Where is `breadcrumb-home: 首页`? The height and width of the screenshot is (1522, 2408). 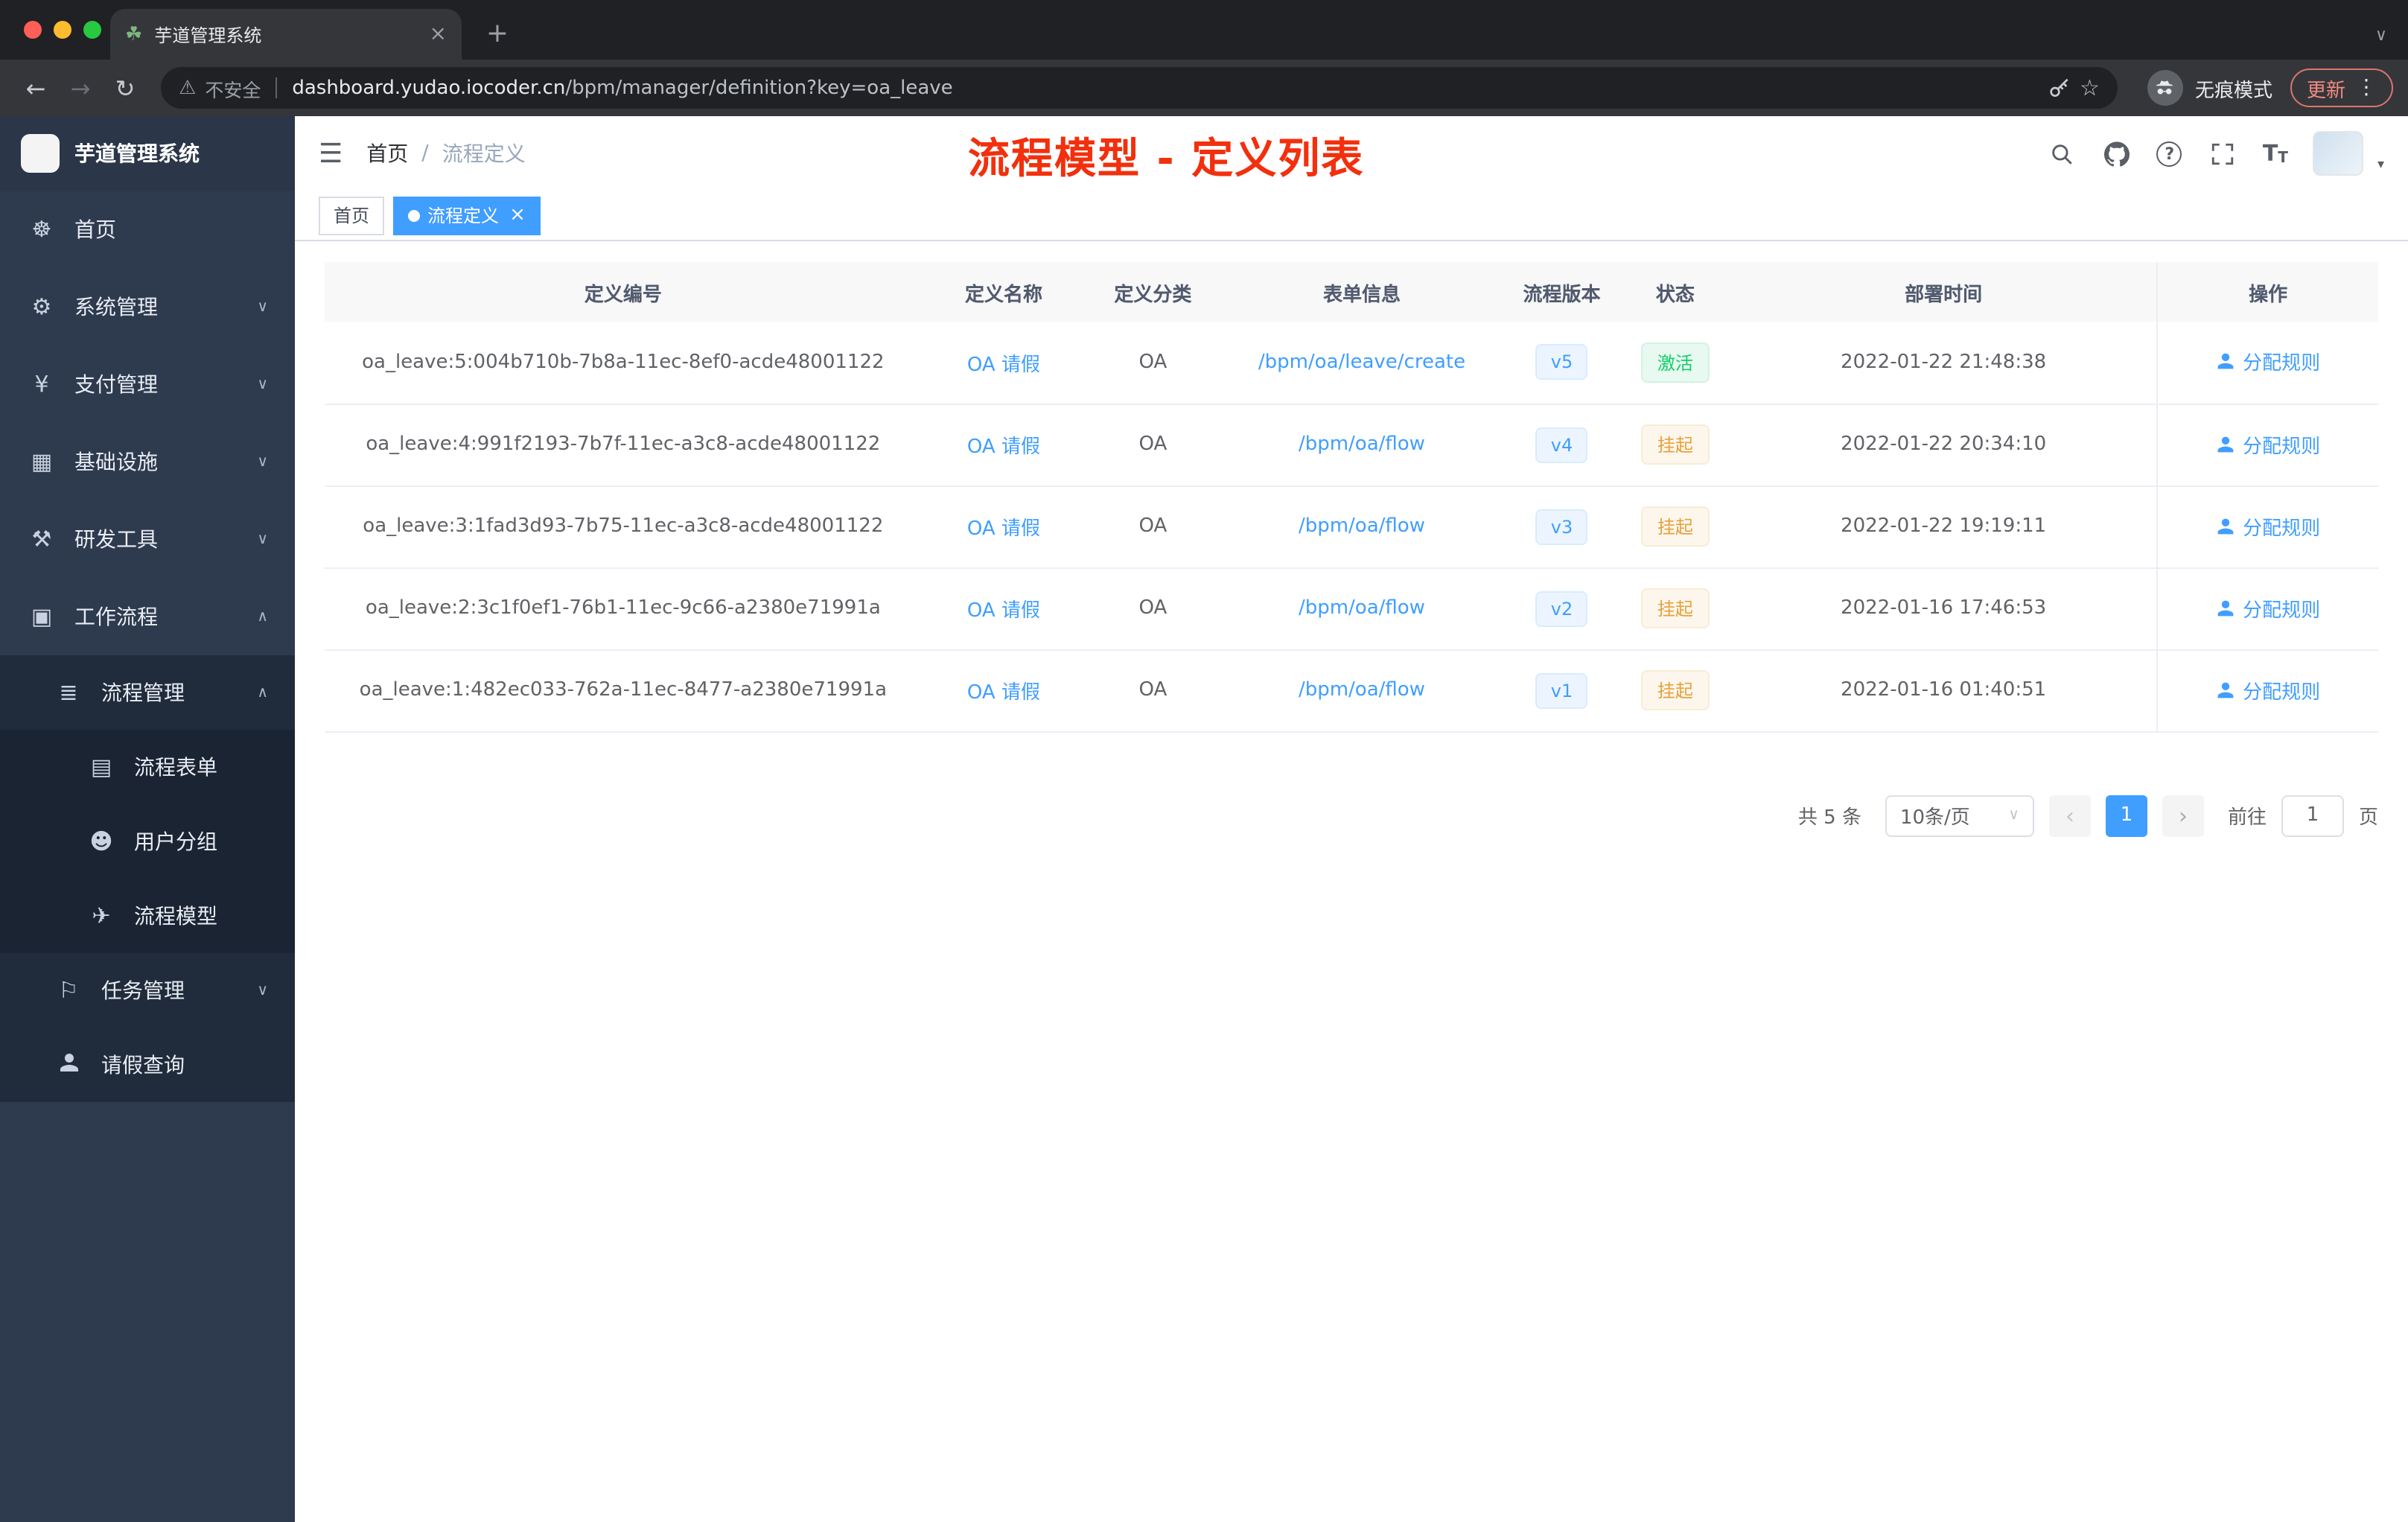
breadcrumb-home: 首页 is located at coordinates (387, 153).